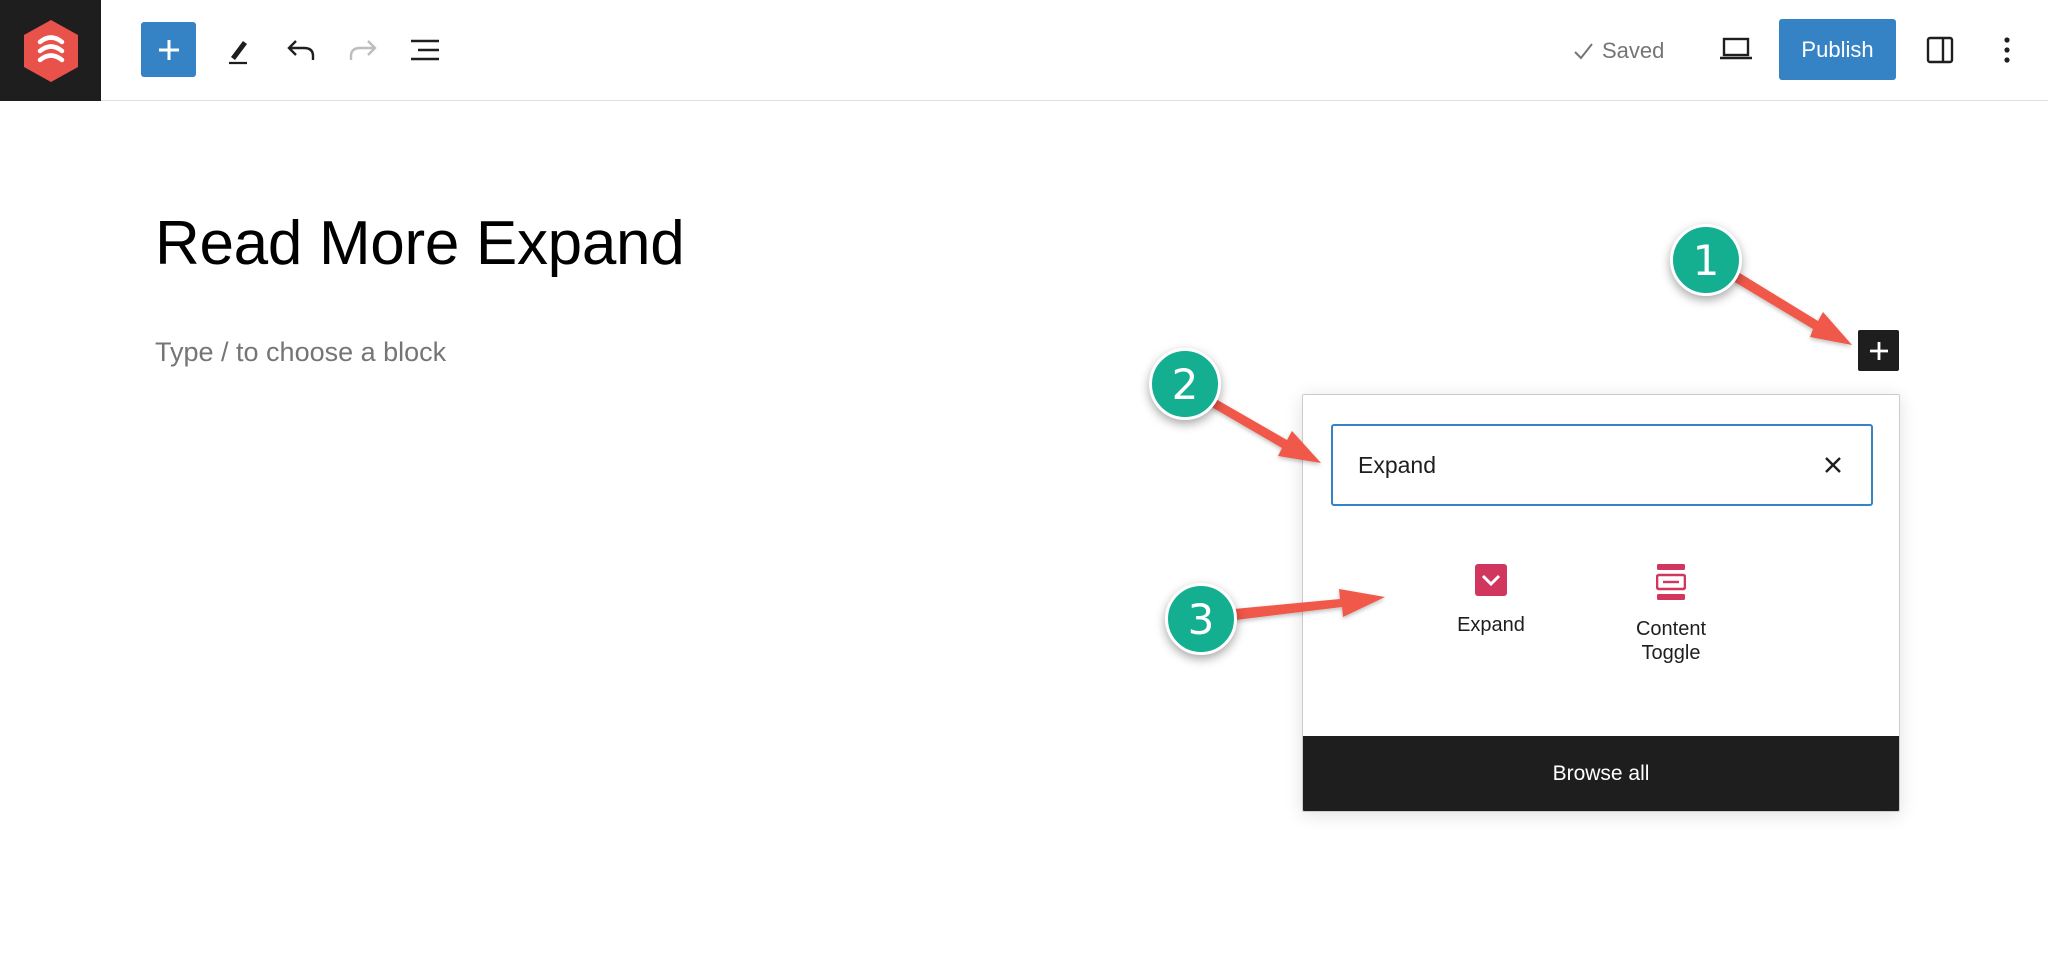  I want to click on annotation-badge-2: 2, so click(1185, 384).